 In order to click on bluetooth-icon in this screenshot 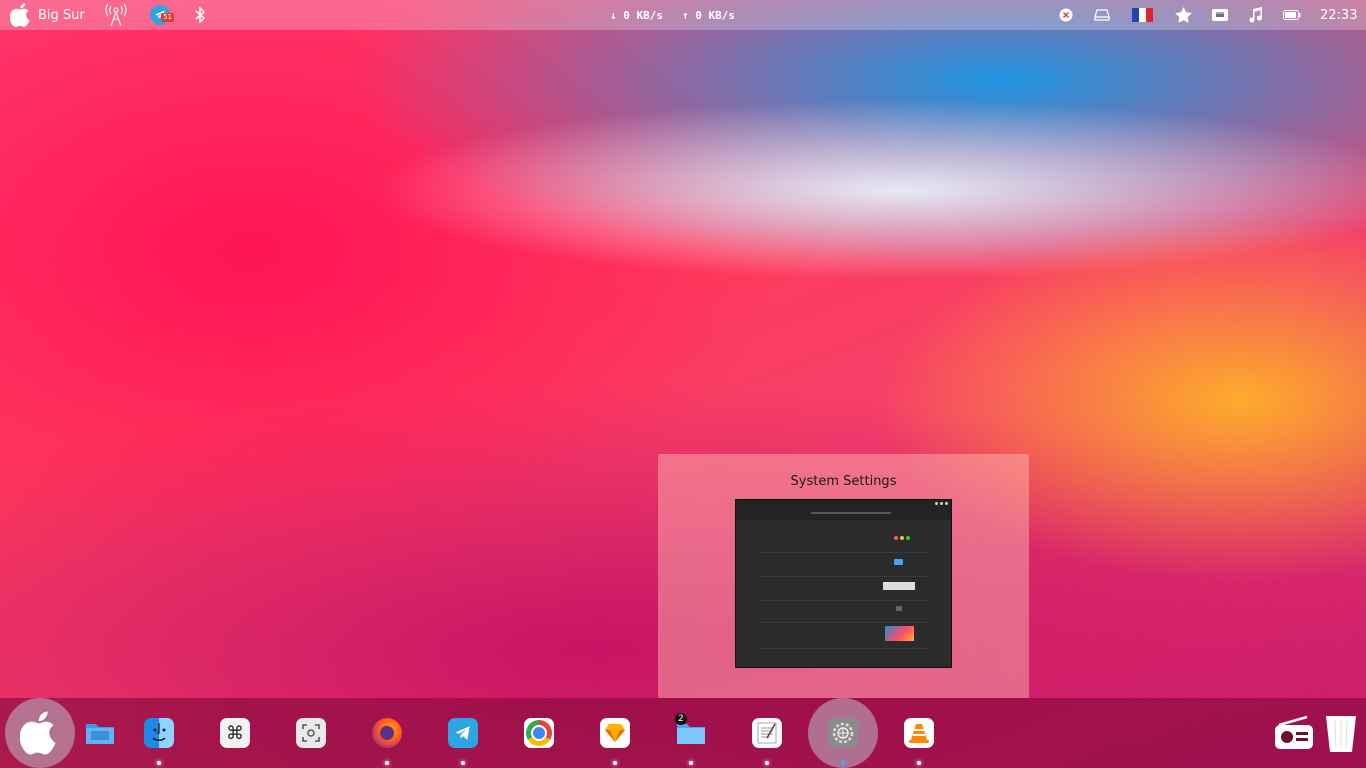, I will do `click(200, 15)`.